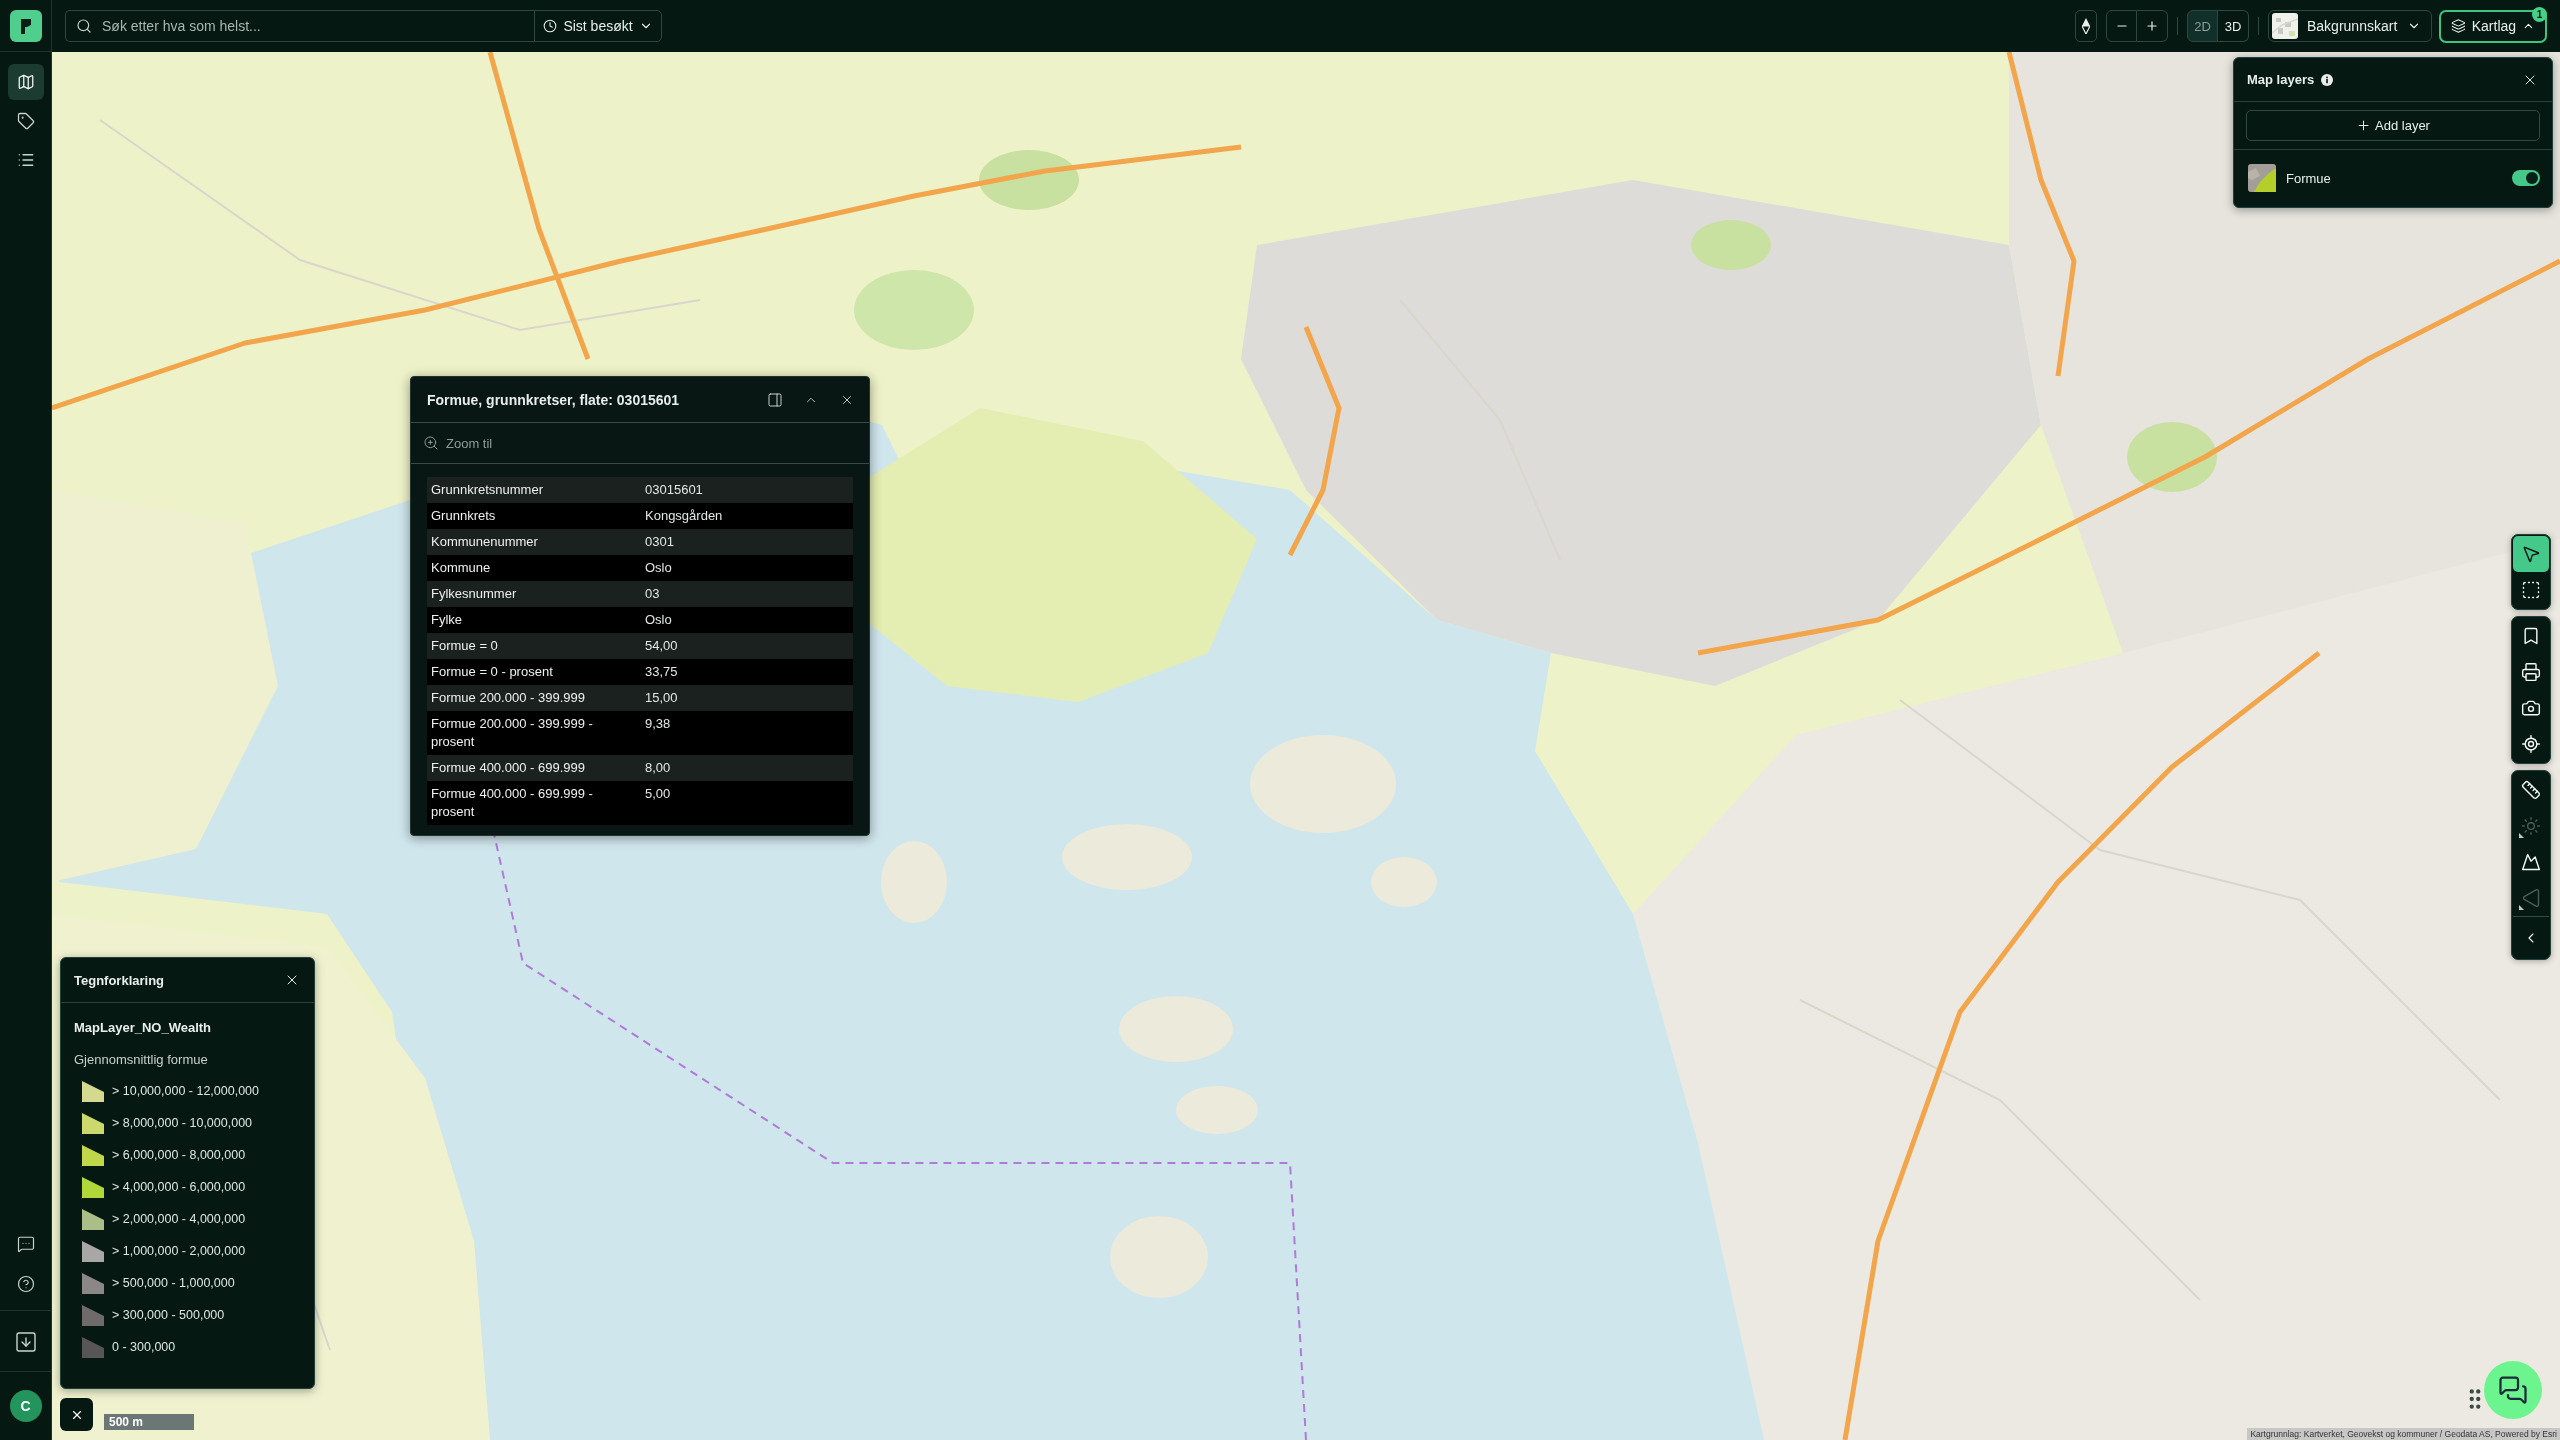 The width and height of the screenshot is (2560, 1440). Describe the element at coordinates (598, 26) in the screenshot. I see `recent-dropdown: Sist besøkt` at that location.